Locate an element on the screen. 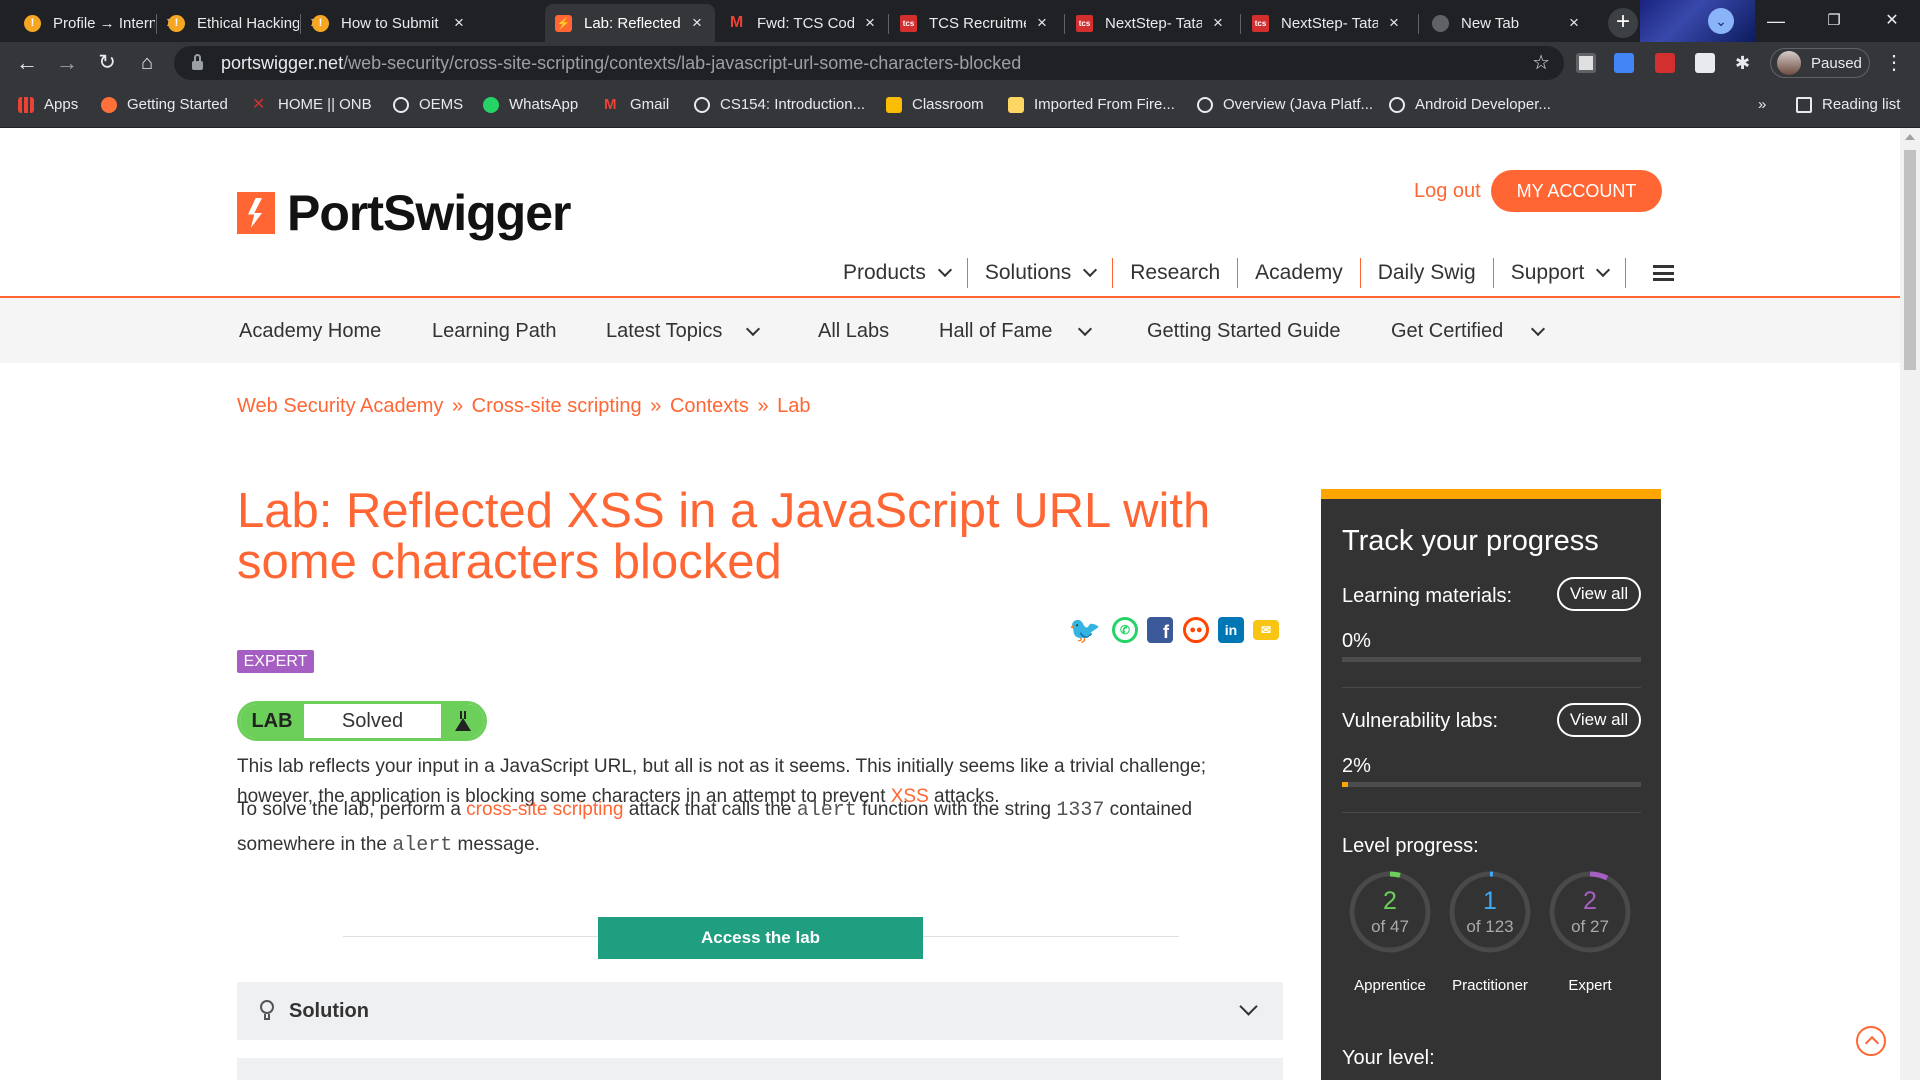 The width and height of the screenshot is (1920, 1080). nav-menu is located at coordinates (1658, 273).